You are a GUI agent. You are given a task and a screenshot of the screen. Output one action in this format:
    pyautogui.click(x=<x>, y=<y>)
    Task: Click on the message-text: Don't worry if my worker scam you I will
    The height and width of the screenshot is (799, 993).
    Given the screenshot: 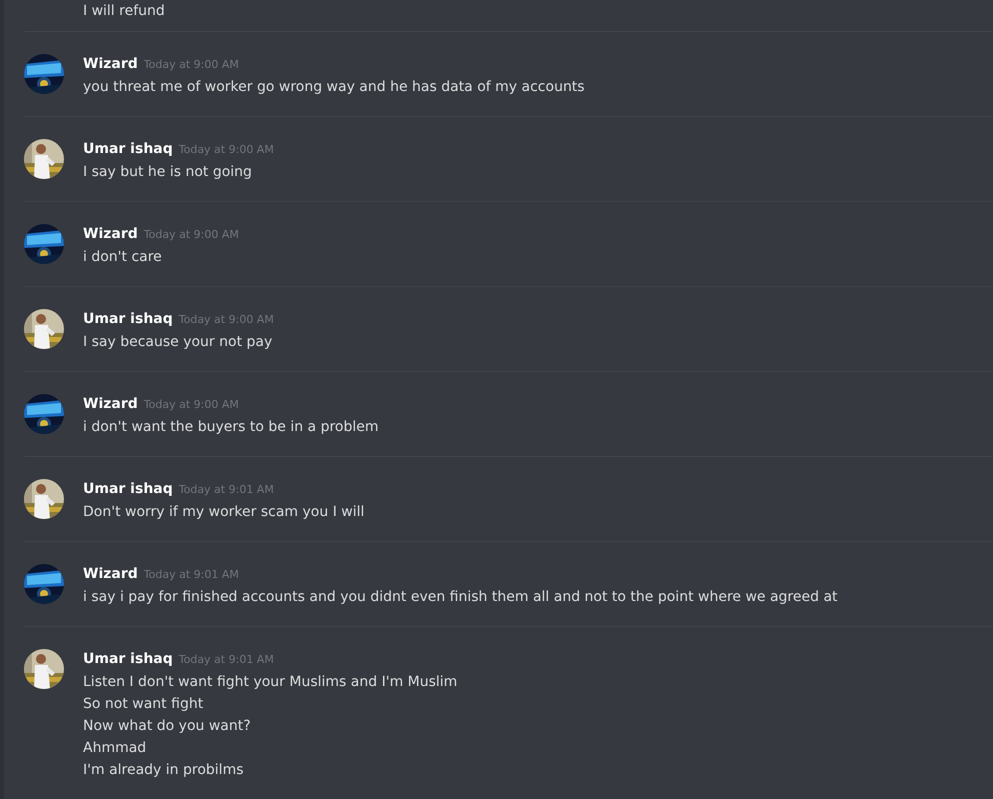 What is the action you would take?
    pyautogui.click(x=223, y=512)
    